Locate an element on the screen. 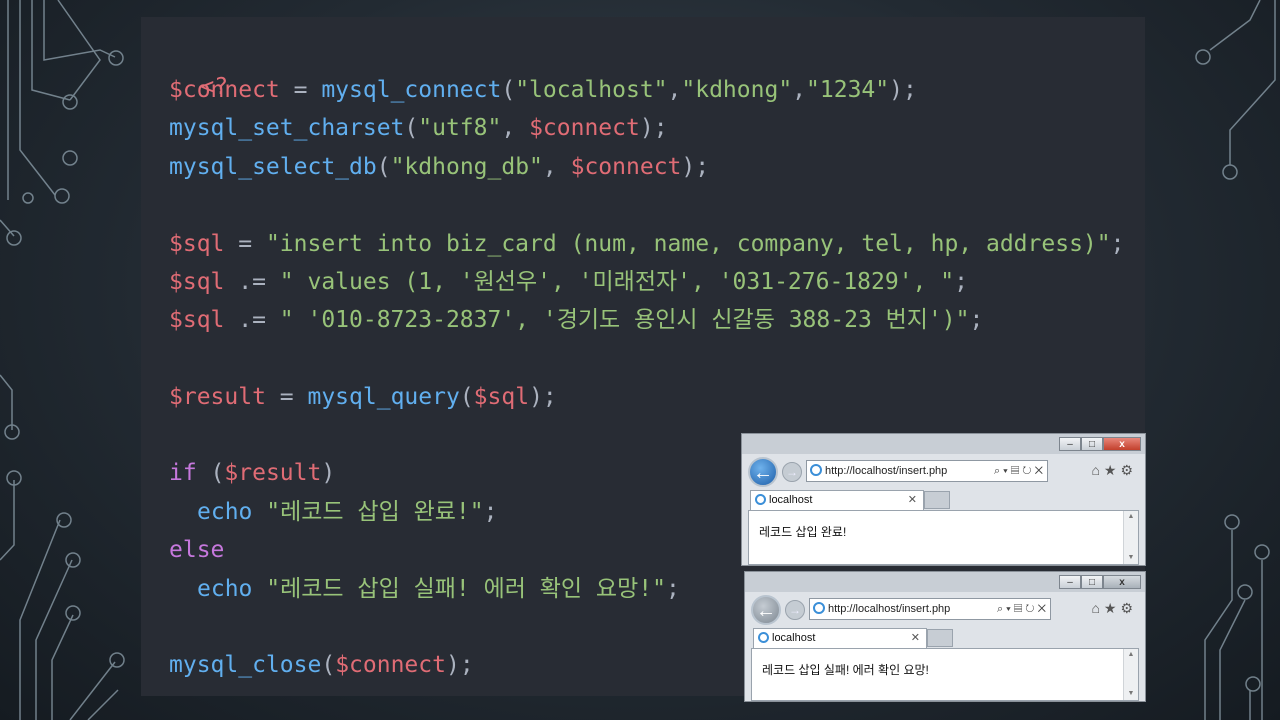 This screenshot has height=720, width=1280. result-message: 레코드 삽입 완료! is located at coordinates (803, 532).